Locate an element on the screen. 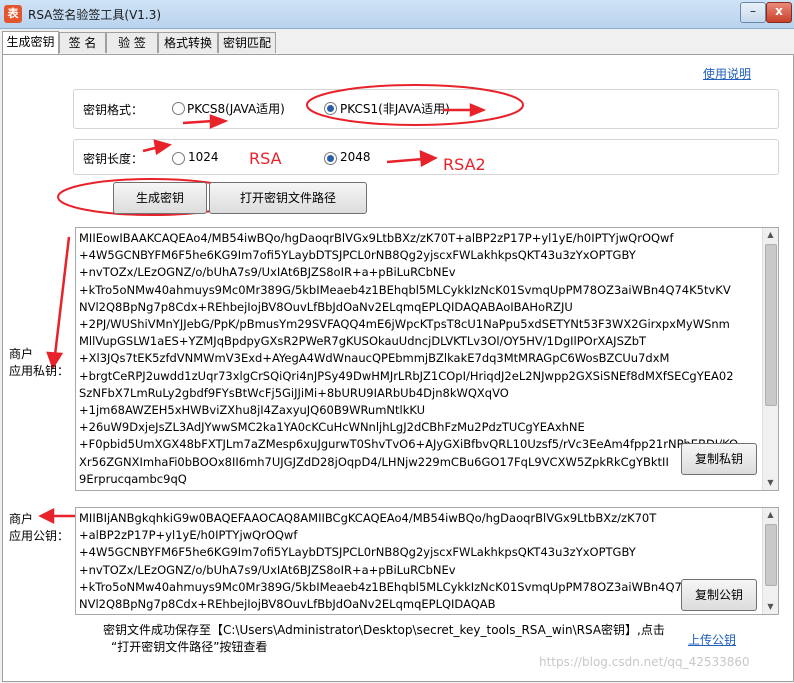 The width and height of the screenshot is (794, 683). key-length-label: 密钥长度： is located at coordinates (113, 159).